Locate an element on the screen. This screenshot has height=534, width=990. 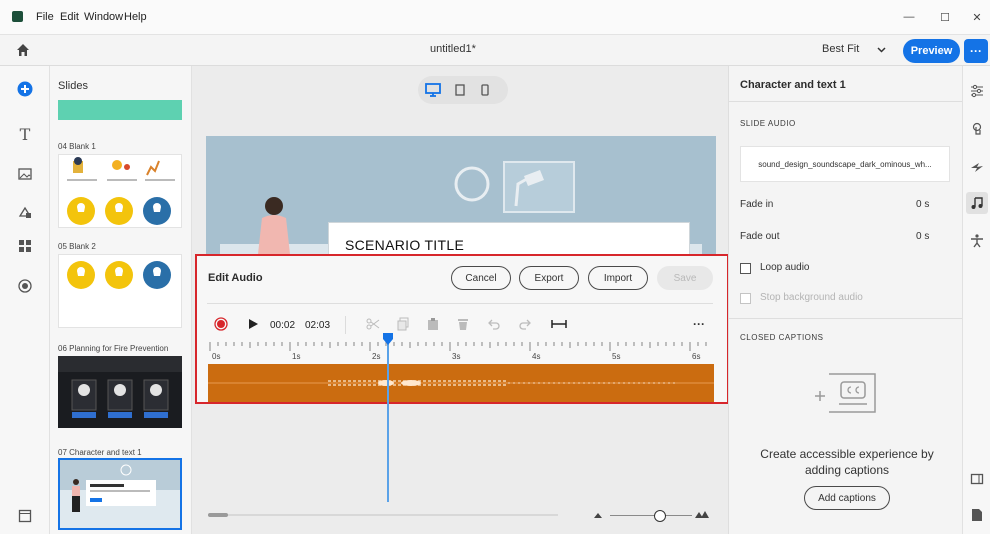
desktop-view-icon is located at coordinates (433, 90).